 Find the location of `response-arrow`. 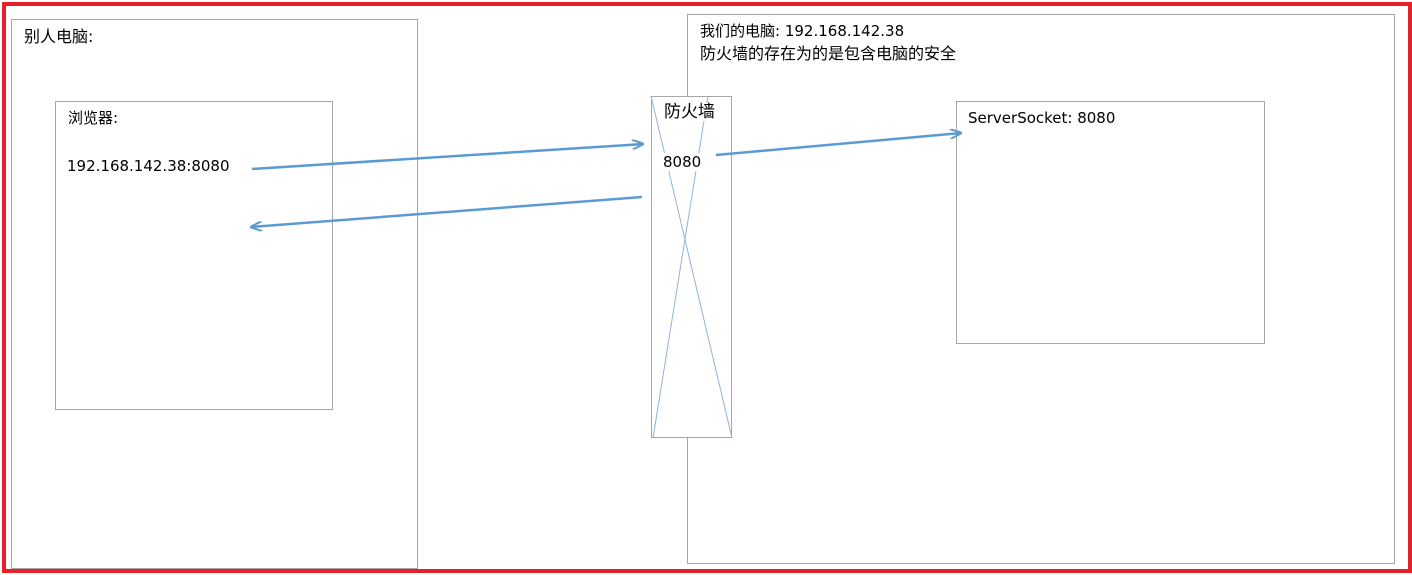

response-arrow is located at coordinates (447, 211).